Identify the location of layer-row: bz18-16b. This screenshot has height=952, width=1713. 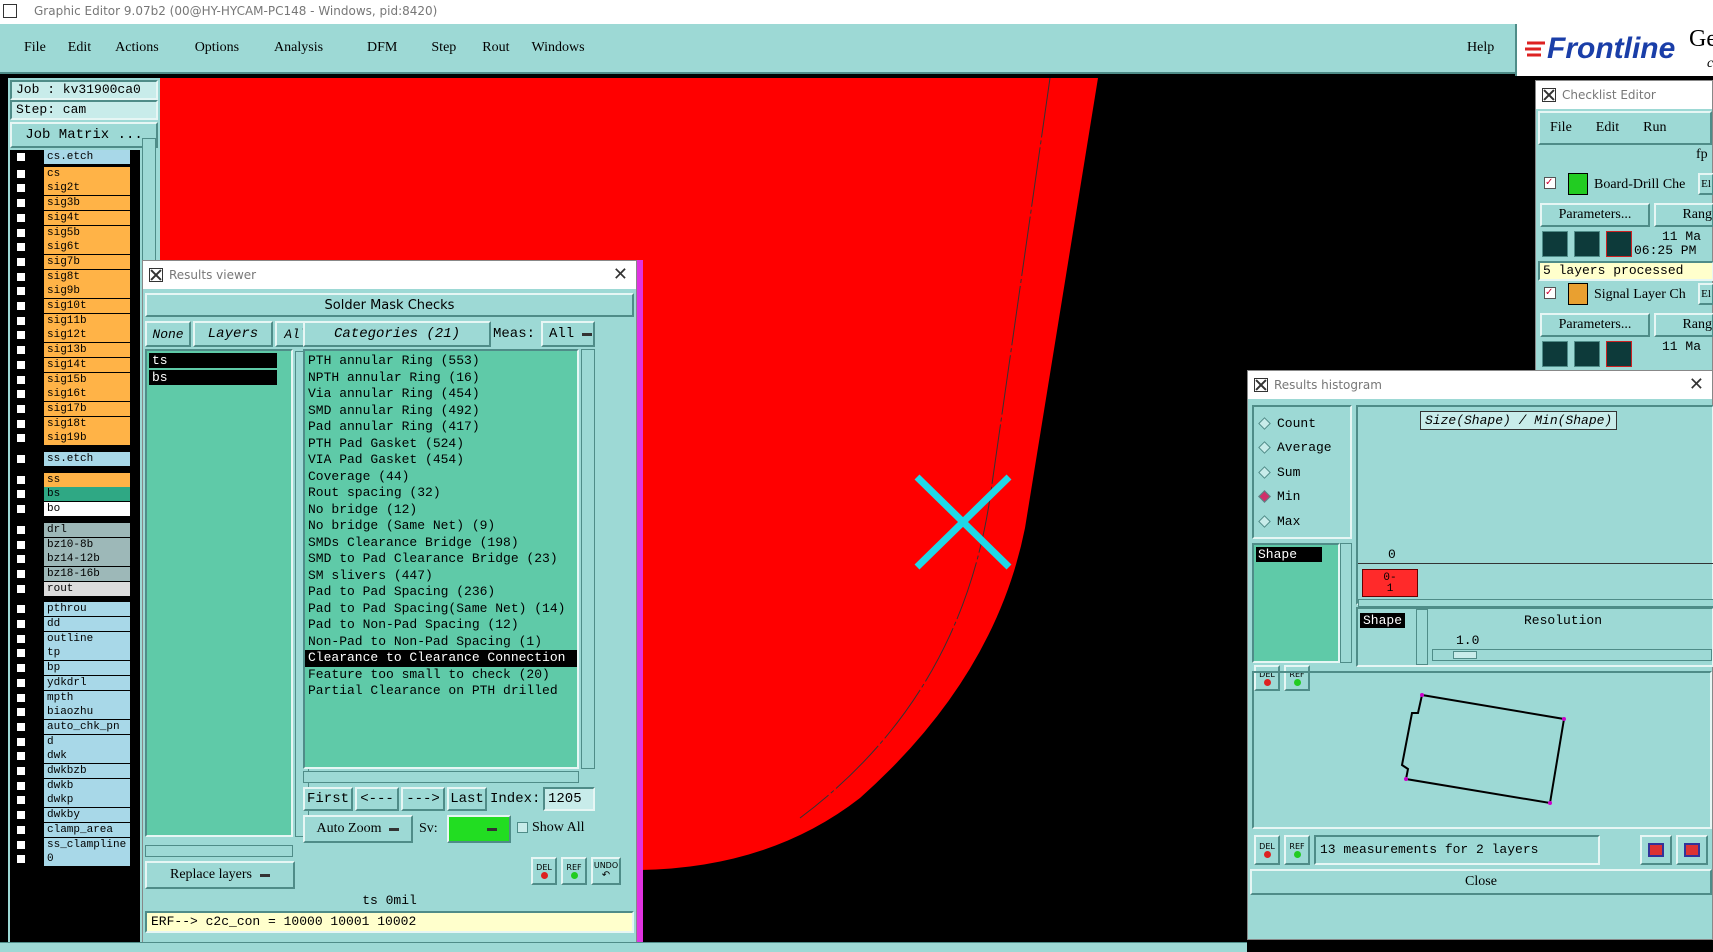
(71, 573).